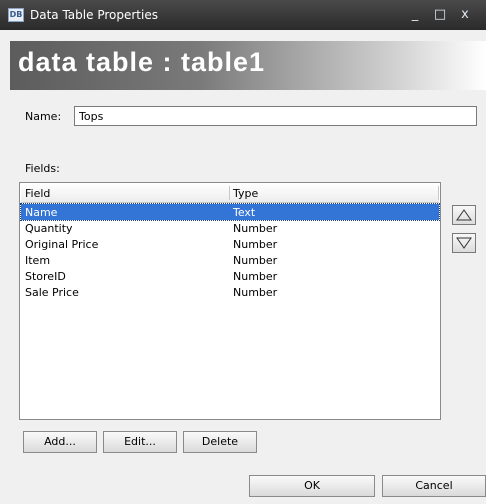 The image size is (486, 504). I want to click on banner-title: data table : table1, so click(142, 62).